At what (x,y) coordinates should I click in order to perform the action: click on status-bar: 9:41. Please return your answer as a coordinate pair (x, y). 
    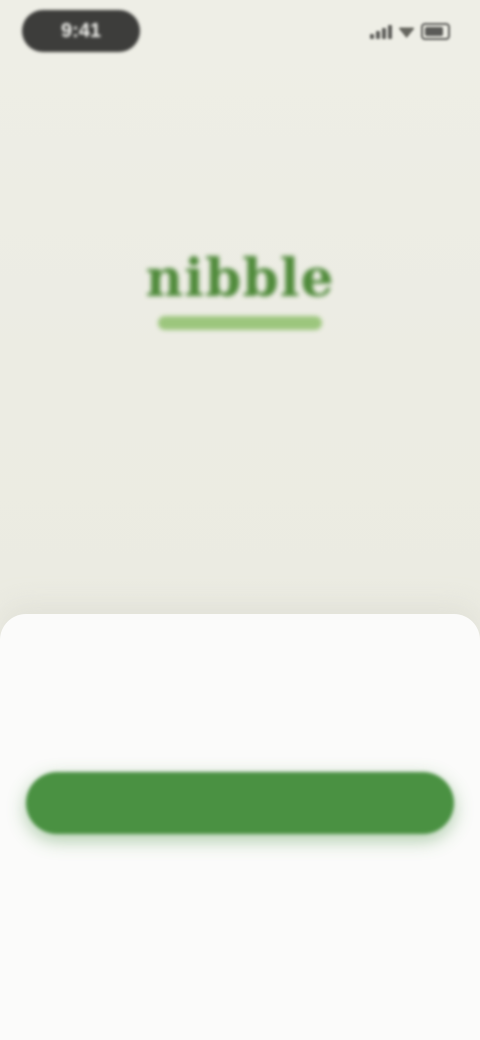
    Looking at the image, I should click on (240, 32).